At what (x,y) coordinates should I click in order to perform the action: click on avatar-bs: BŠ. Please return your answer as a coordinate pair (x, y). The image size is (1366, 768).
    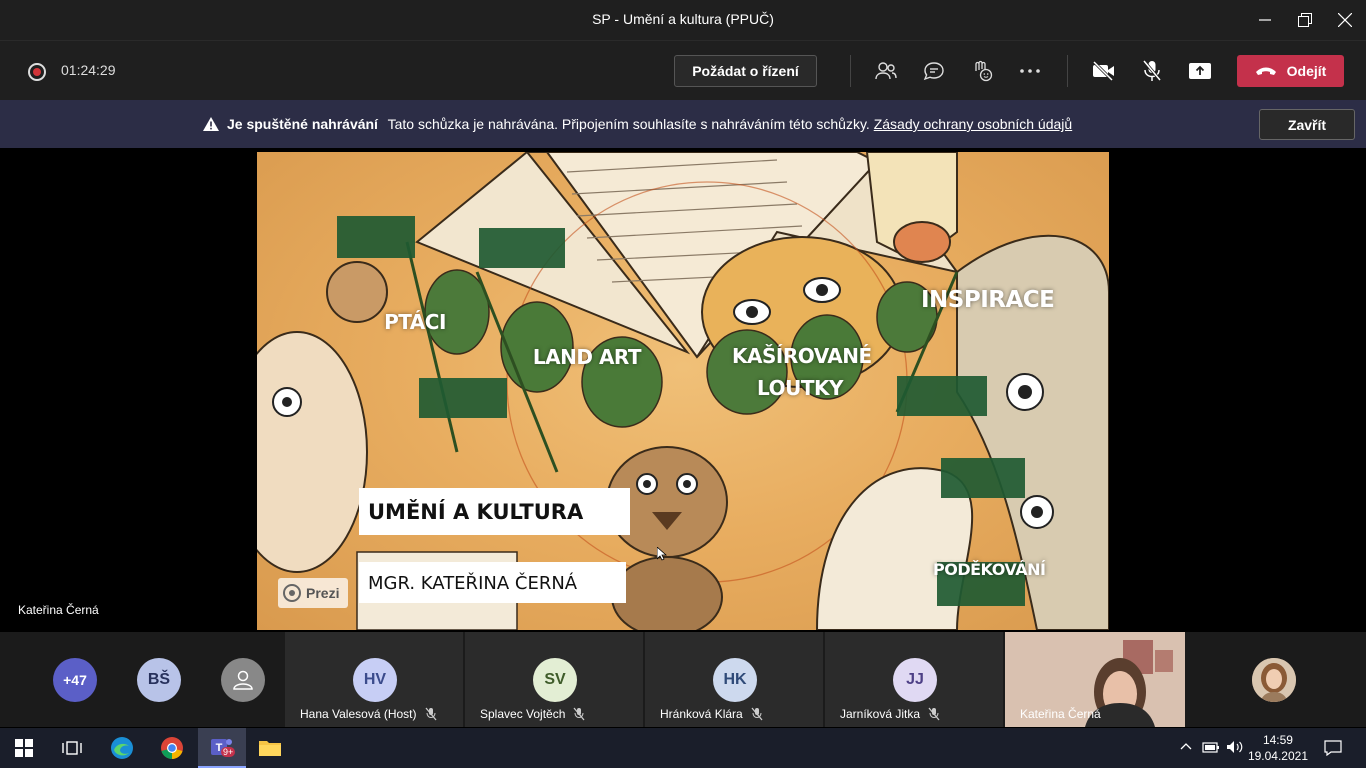
    Looking at the image, I should click on (159, 680).